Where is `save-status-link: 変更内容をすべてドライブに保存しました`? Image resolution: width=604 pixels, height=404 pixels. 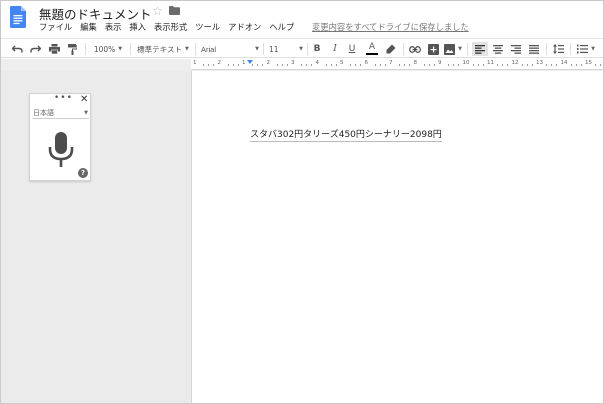 save-status-link: 変更内容をすべてドライブに保存しました is located at coordinates (390, 27).